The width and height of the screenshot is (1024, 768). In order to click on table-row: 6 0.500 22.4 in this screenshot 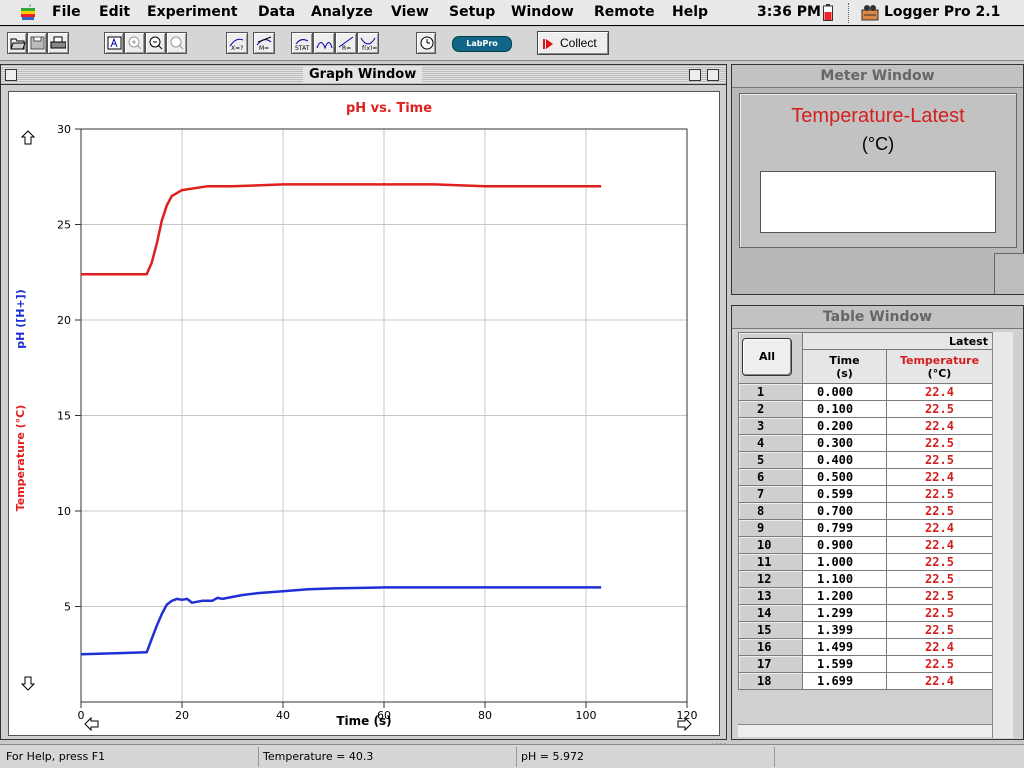, I will do `click(865, 477)`.